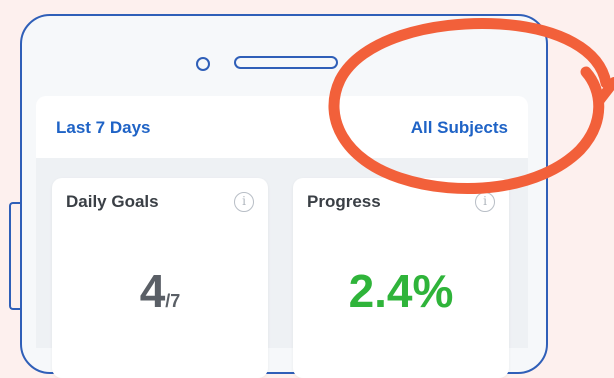 This screenshot has width=614, height=378. What do you see at coordinates (344, 201) in the screenshot?
I see `progress-title: Progress` at bounding box center [344, 201].